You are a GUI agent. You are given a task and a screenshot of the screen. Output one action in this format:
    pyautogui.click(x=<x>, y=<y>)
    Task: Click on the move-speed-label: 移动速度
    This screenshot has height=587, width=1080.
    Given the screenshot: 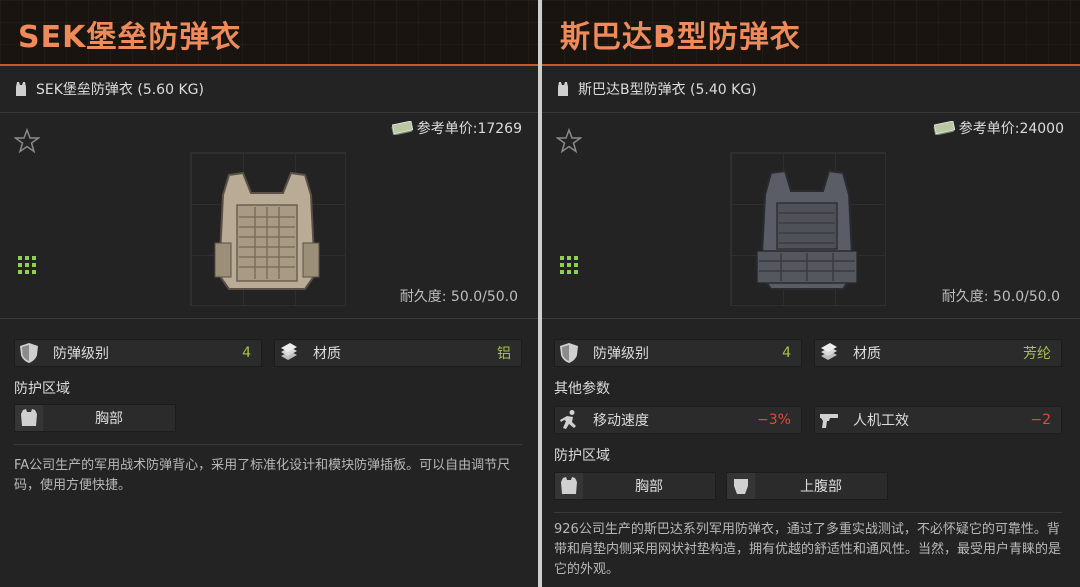 What is the action you would take?
    pyautogui.click(x=621, y=421)
    